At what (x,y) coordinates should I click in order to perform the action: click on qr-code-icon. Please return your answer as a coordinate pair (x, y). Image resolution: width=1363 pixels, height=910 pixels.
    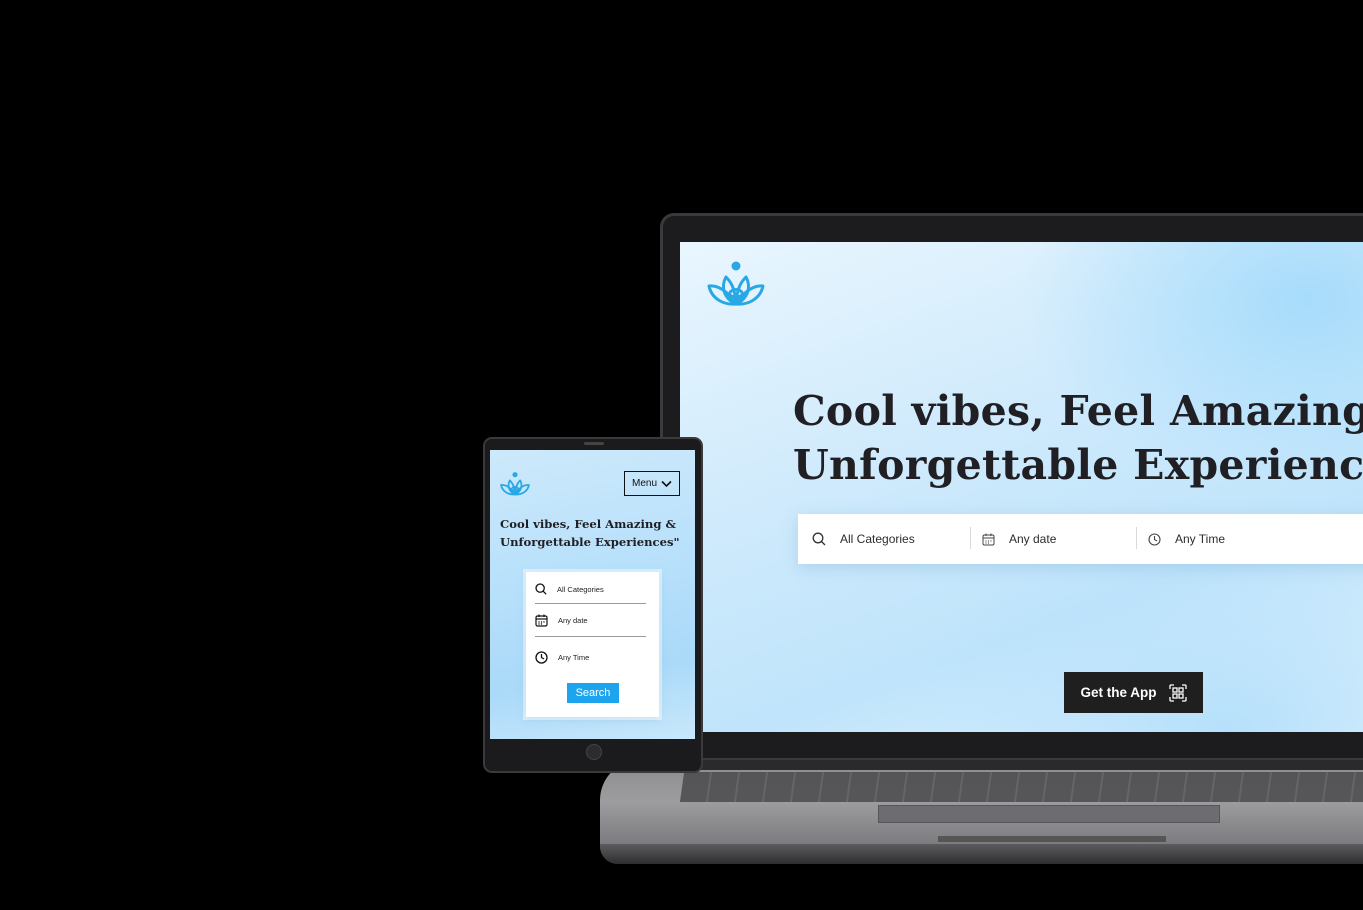
    Looking at the image, I should click on (1177, 692).